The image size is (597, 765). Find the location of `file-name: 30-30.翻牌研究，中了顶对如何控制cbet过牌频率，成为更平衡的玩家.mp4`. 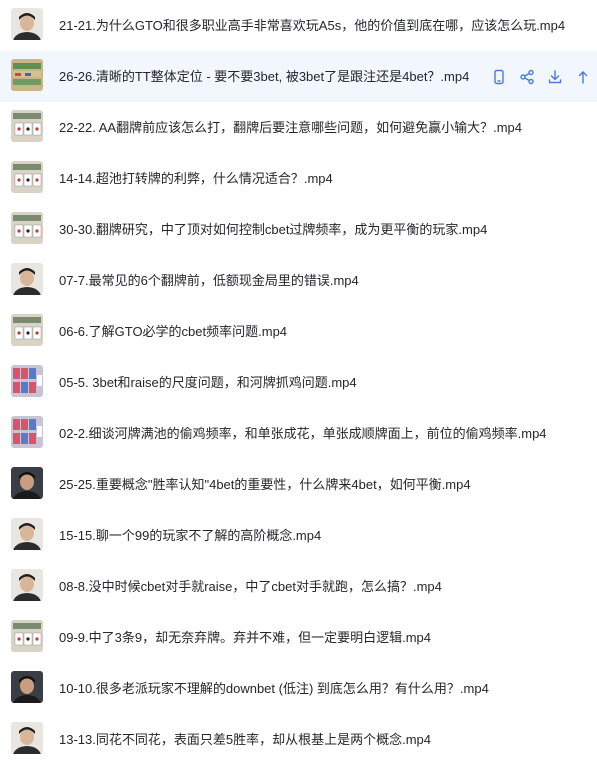

file-name: 30-30.翻牌研究，中了顶对如何控制cbet过牌频率，成为更平衡的玩家.mp4 is located at coordinates (273, 229).